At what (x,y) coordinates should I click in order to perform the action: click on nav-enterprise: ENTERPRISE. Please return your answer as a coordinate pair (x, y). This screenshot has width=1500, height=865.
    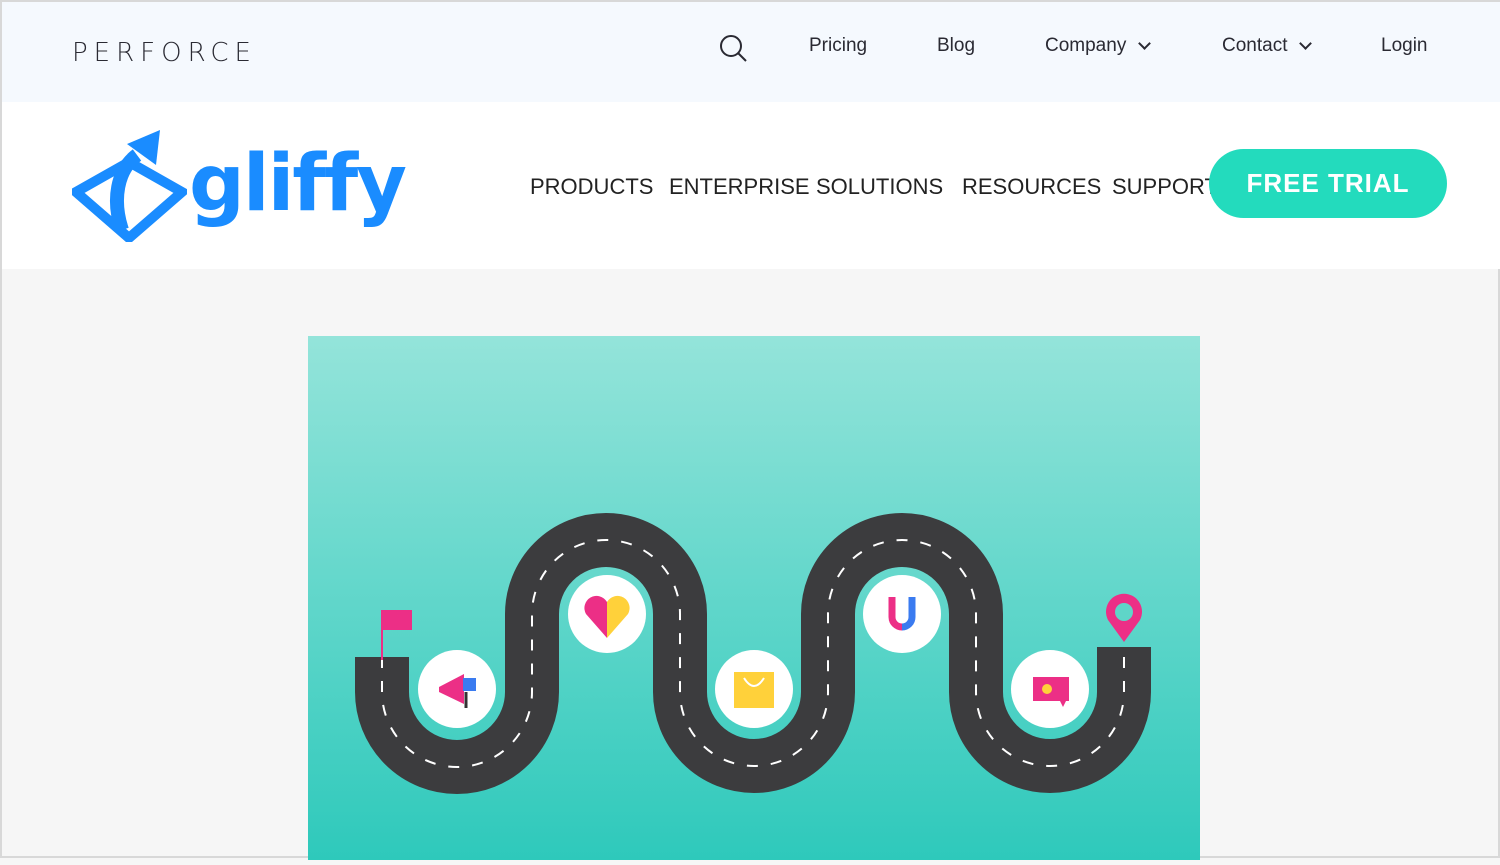
    Looking at the image, I should click on (739, 187).